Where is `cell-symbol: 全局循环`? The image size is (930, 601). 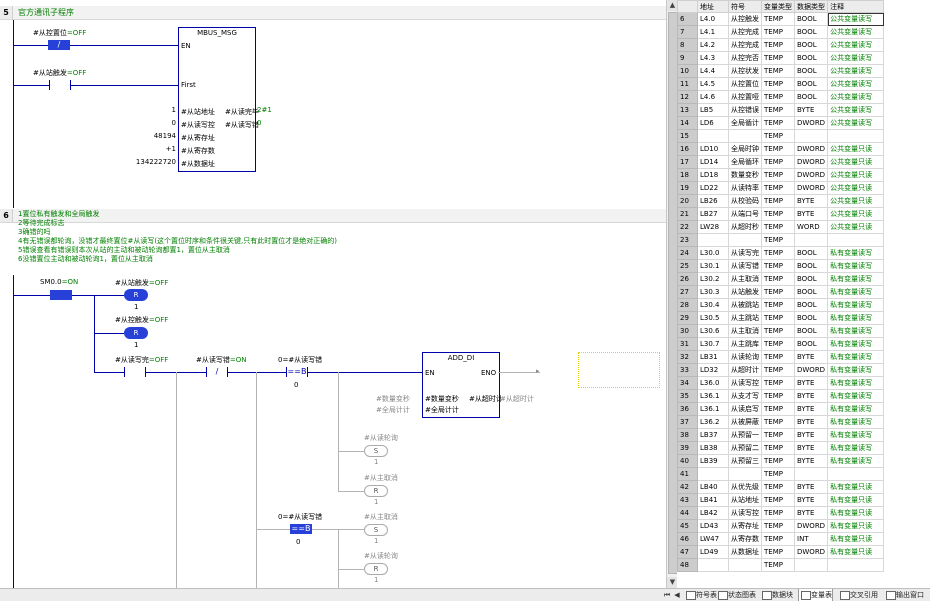 cell-symbol: 全局循环 is located at coordinates (745, 162).